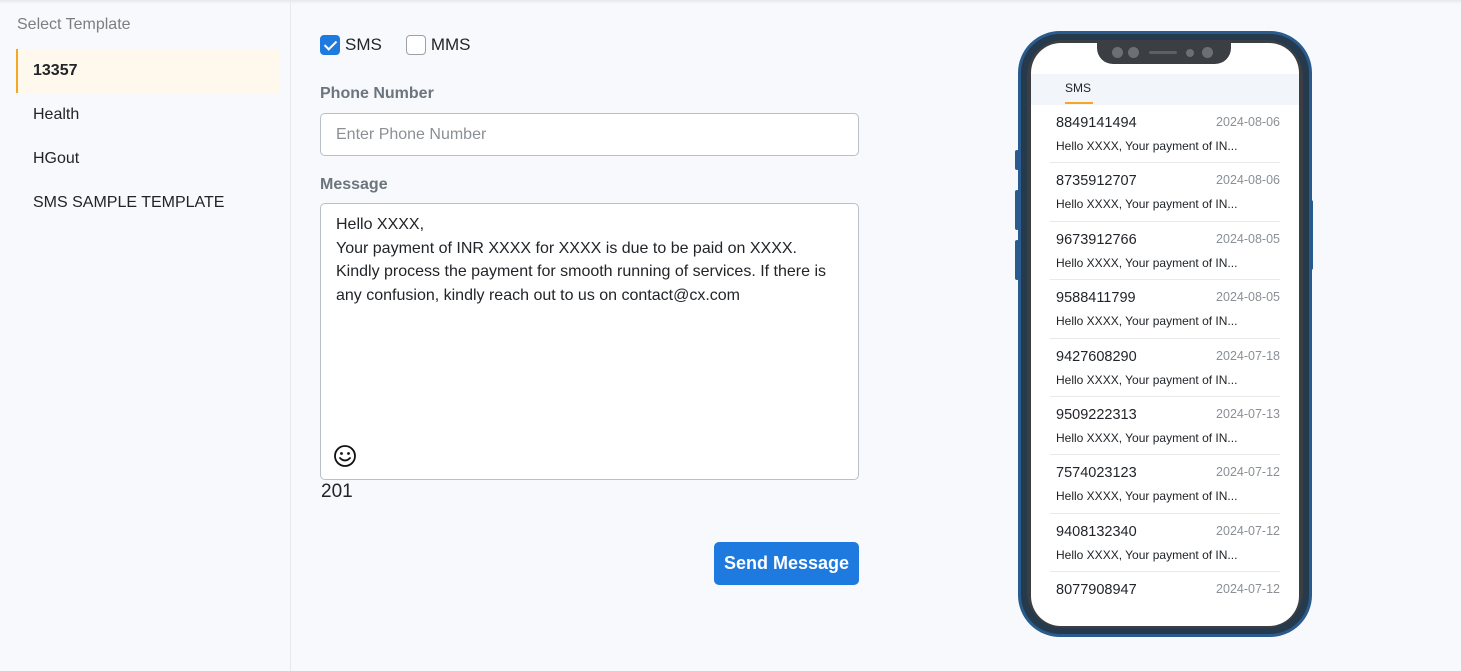 The image size is (1461, 671). I want to click on message-phone-number: 8849141494, so click(1096, 123).